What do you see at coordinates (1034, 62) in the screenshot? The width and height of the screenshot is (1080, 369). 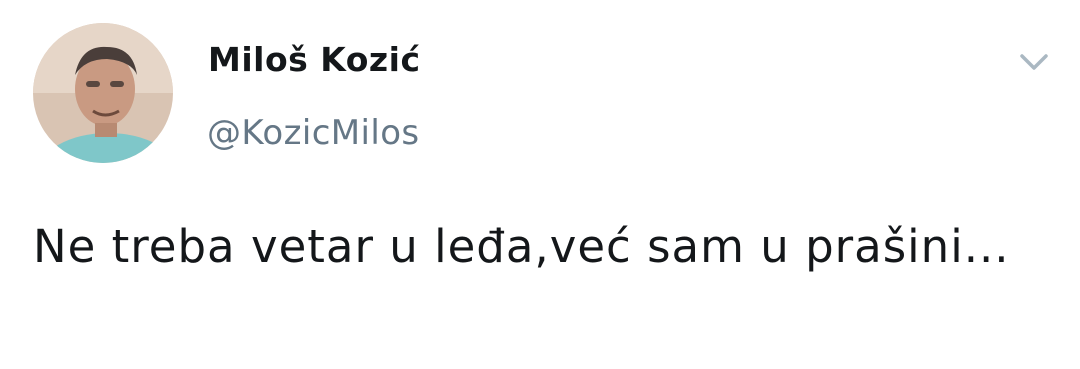 I see `chevron-down-icon` at bounding box center [1034, 62].